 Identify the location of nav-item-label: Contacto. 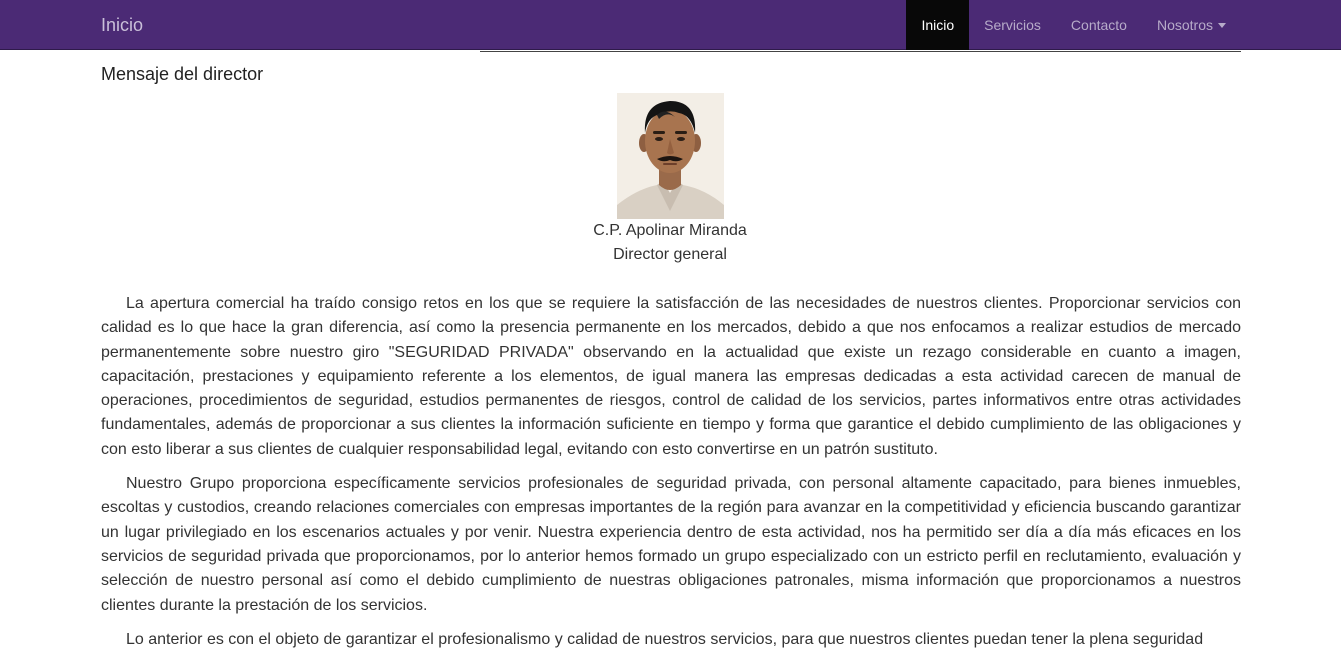
(1098, 25).